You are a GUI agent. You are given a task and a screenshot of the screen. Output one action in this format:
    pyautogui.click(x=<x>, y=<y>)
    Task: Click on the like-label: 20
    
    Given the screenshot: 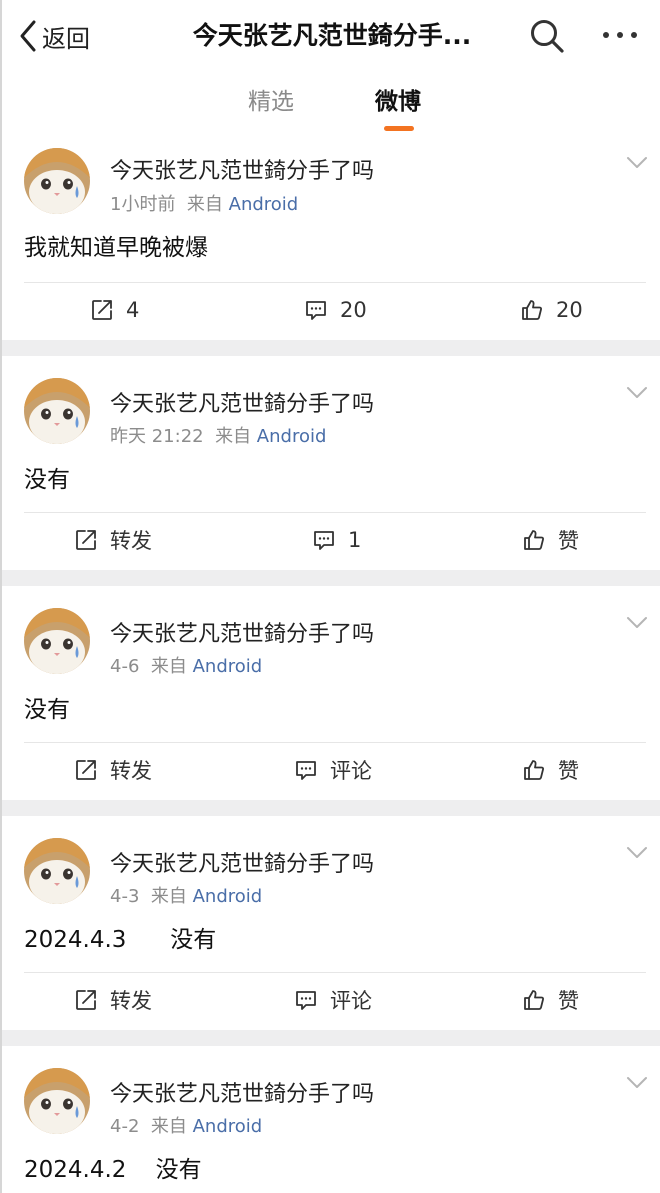 What is the action you would take?
    pyautogui.click(x=569, y=310)
    